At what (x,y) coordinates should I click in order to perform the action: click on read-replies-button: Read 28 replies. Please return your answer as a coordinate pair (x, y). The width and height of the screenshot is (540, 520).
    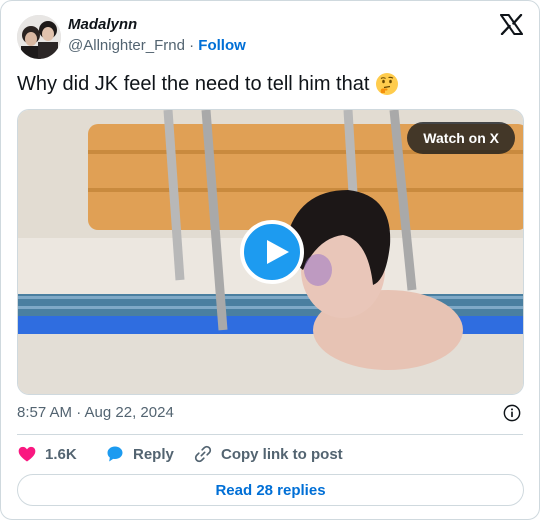
    Looking at the image, I should click on (270, 490).